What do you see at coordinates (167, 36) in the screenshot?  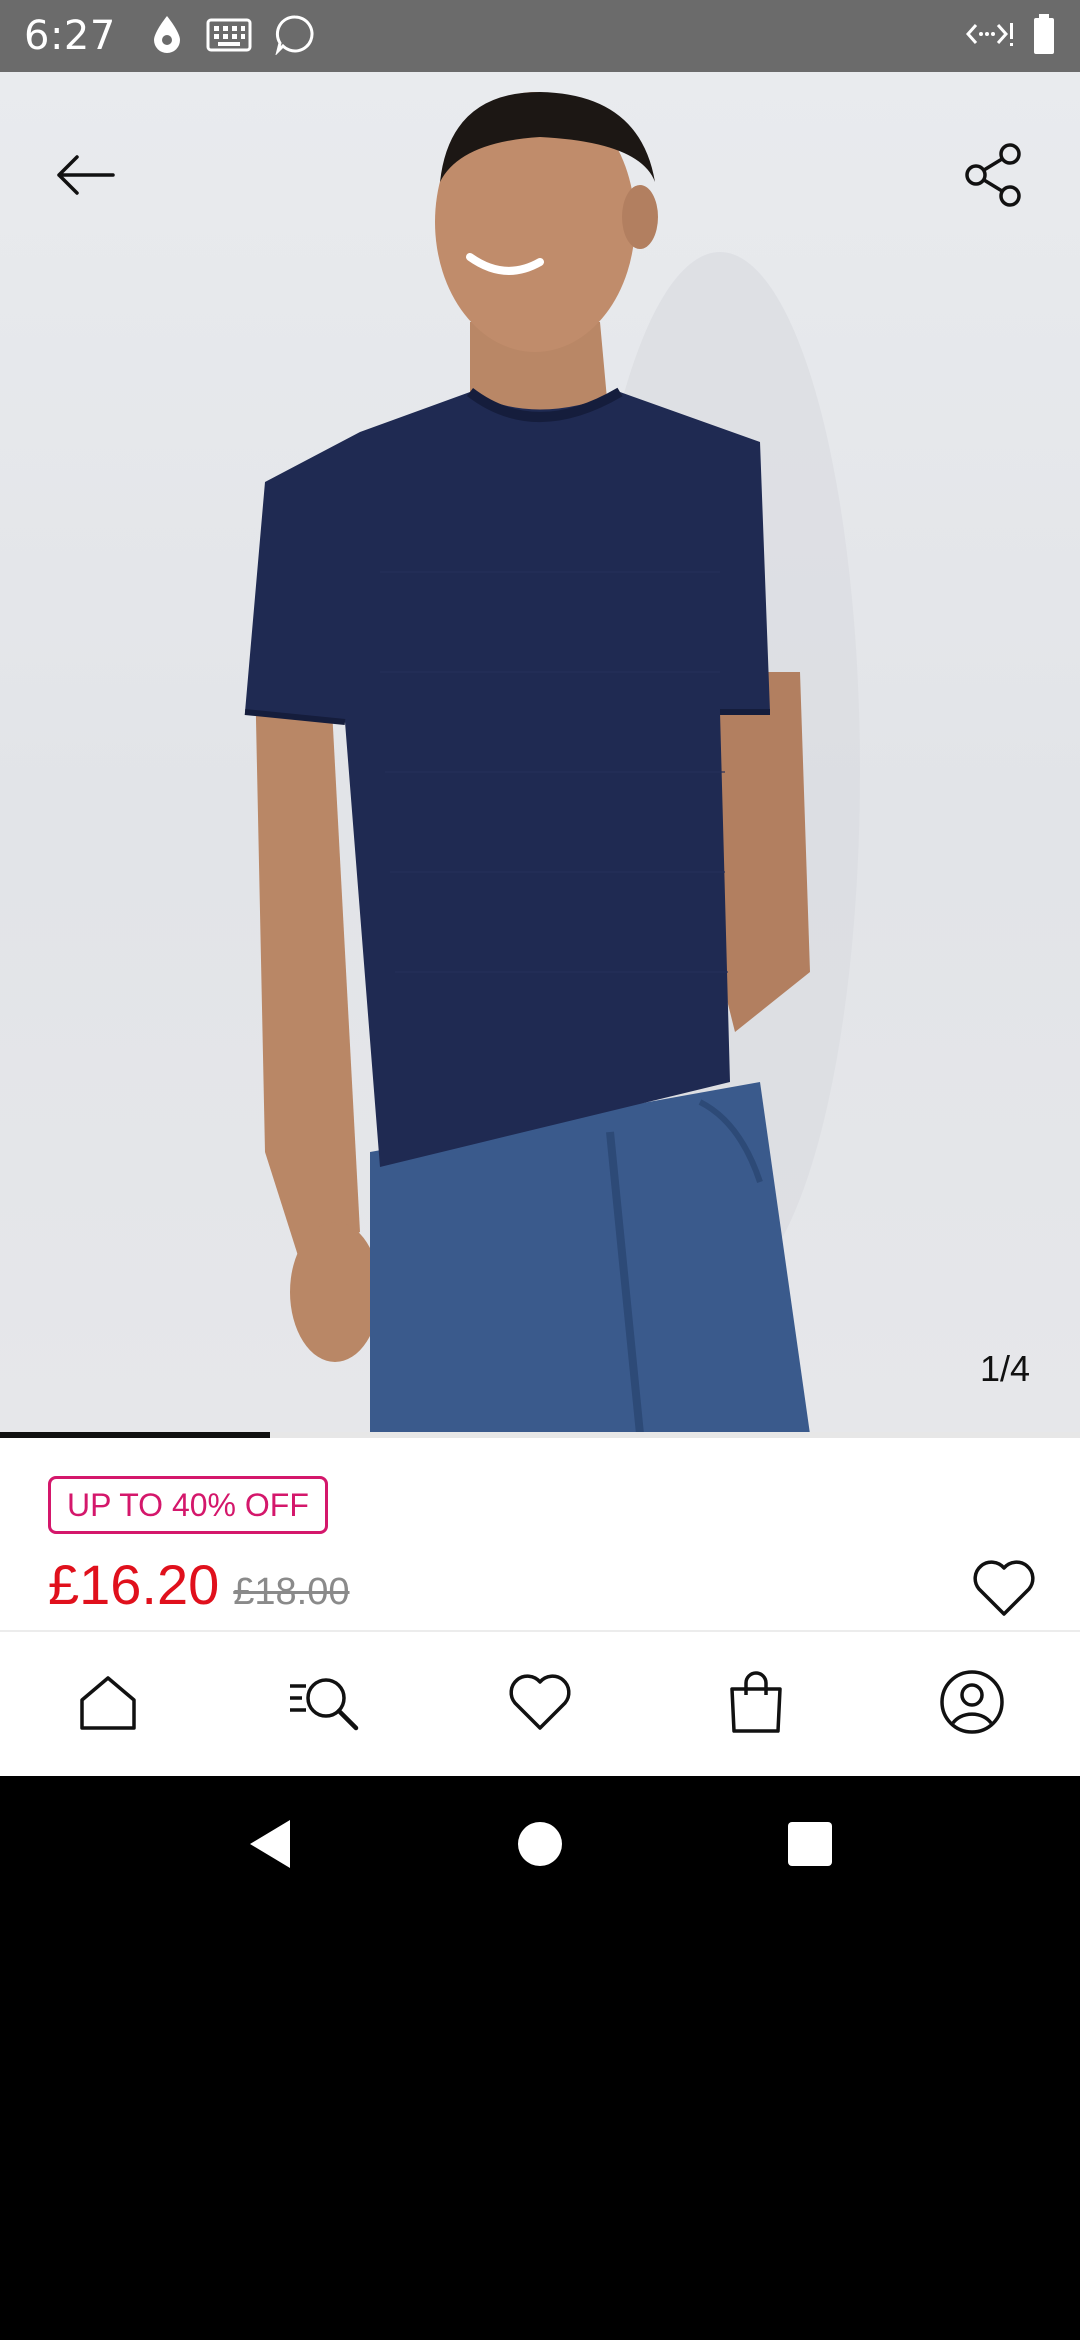 I see `drop-icon` at bounding box center [167, 36].